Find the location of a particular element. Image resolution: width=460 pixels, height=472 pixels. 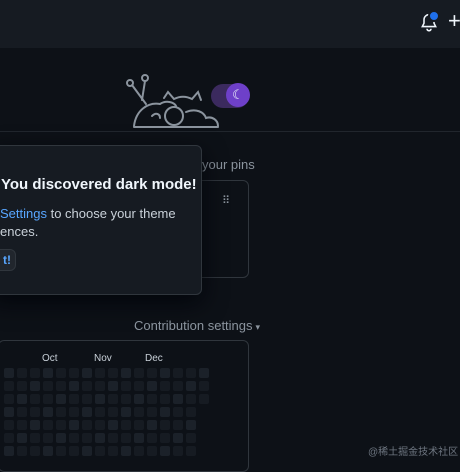

contribution-settings-dropdown: Contribution settings ▾ is located at coordinates (197, 325).